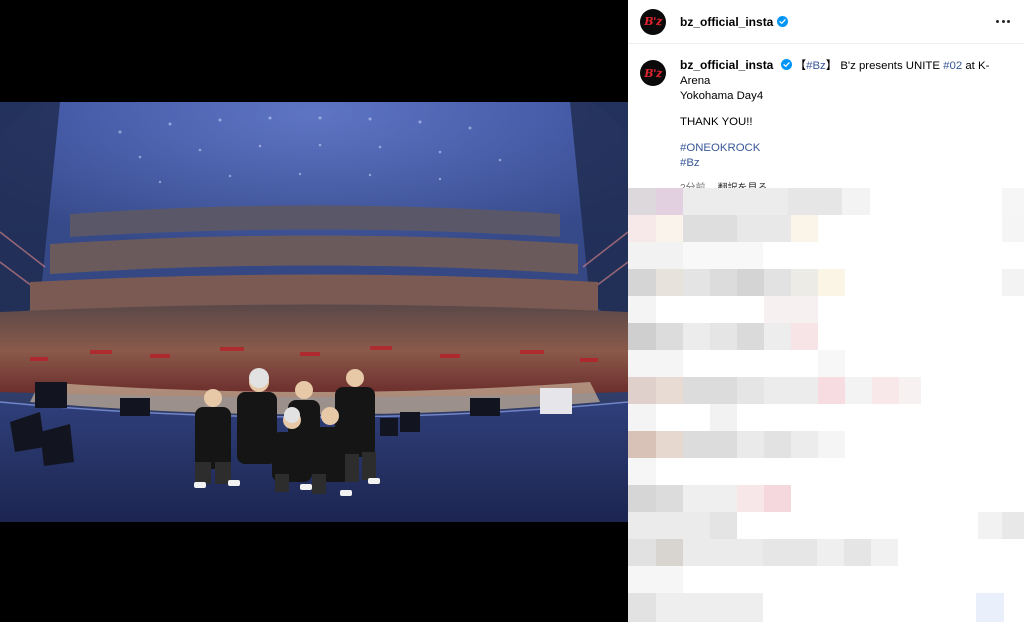 The image size is (1024, 622). Describe the element at coordinates (831, 66) in the screenshot. I see `caption-close-bracket: 】` at that location.